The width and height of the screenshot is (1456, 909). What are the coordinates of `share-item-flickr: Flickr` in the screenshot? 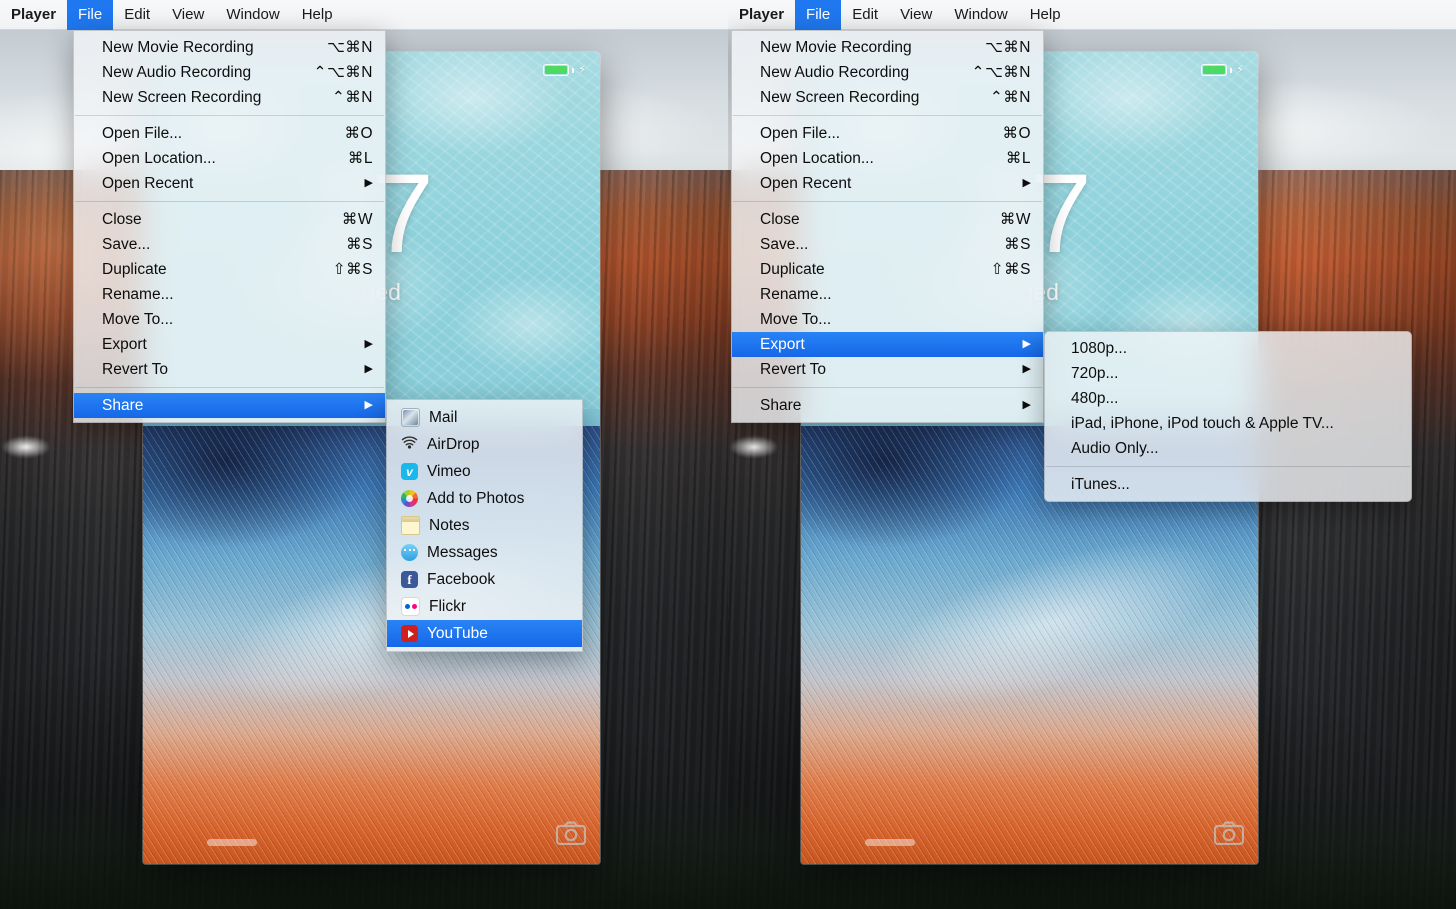 It's located at (484, 606).